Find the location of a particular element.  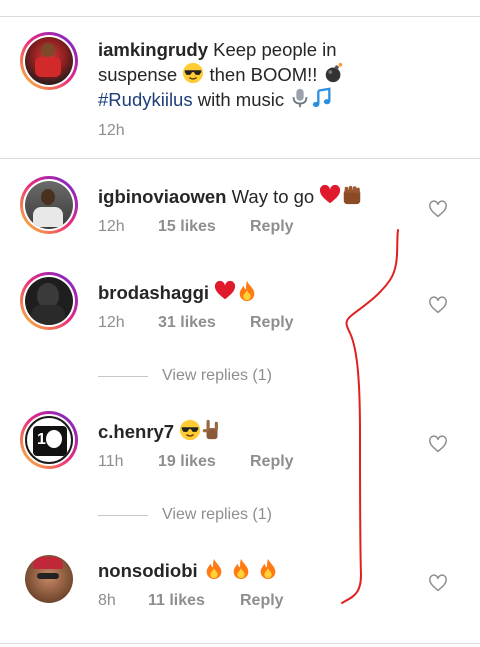

comment-time: 8h is located at coordinates (107, 600).